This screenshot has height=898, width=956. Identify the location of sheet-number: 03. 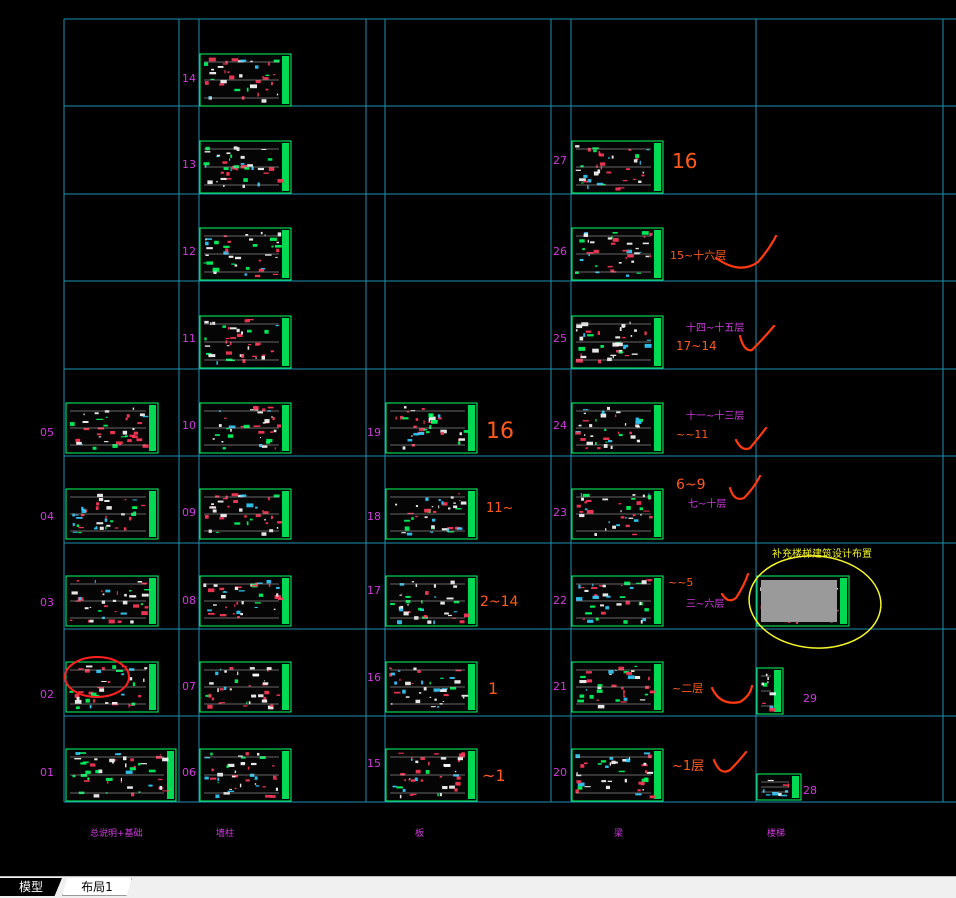
(47, 602).